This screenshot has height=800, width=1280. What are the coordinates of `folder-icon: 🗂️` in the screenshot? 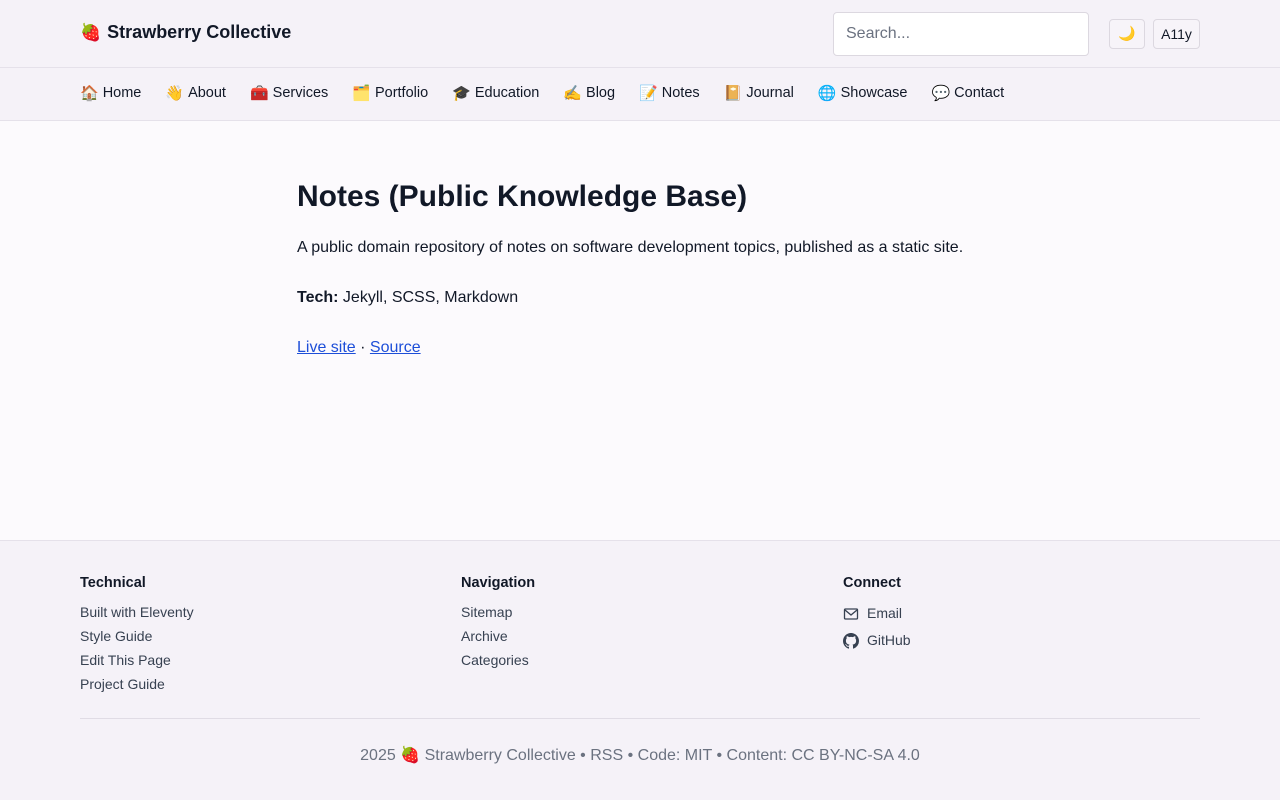 It's located at (361, 93).